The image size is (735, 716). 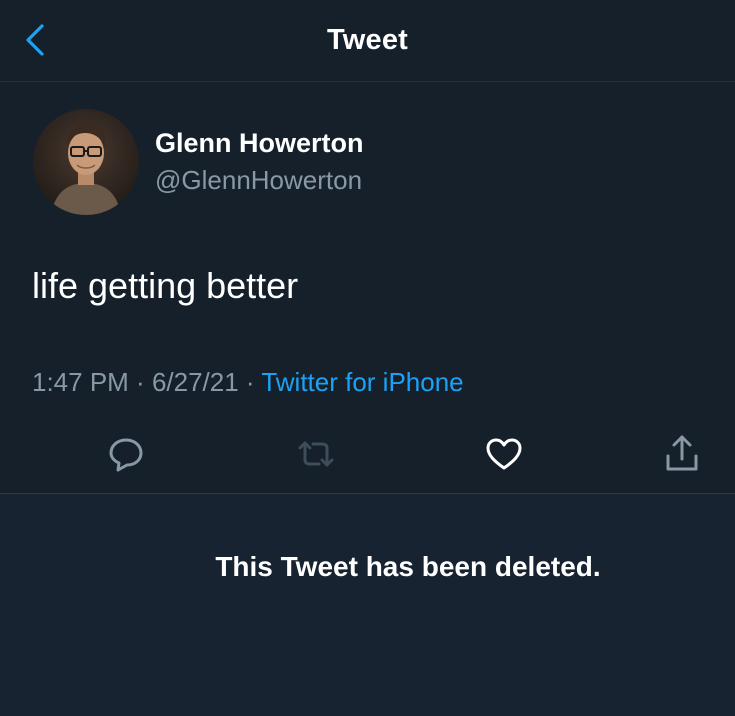 I want to click on share-icon, so click(x=682, y=454).